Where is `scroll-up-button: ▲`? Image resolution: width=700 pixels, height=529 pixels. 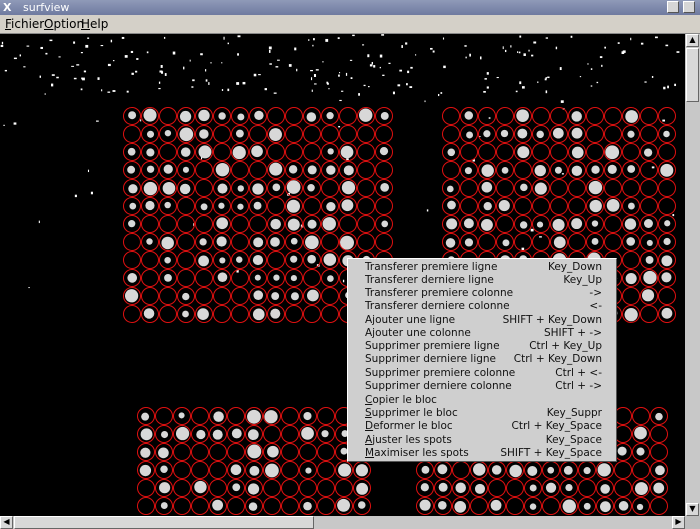 scroll-up-button: ▲ is located at coordinates (692, 40).